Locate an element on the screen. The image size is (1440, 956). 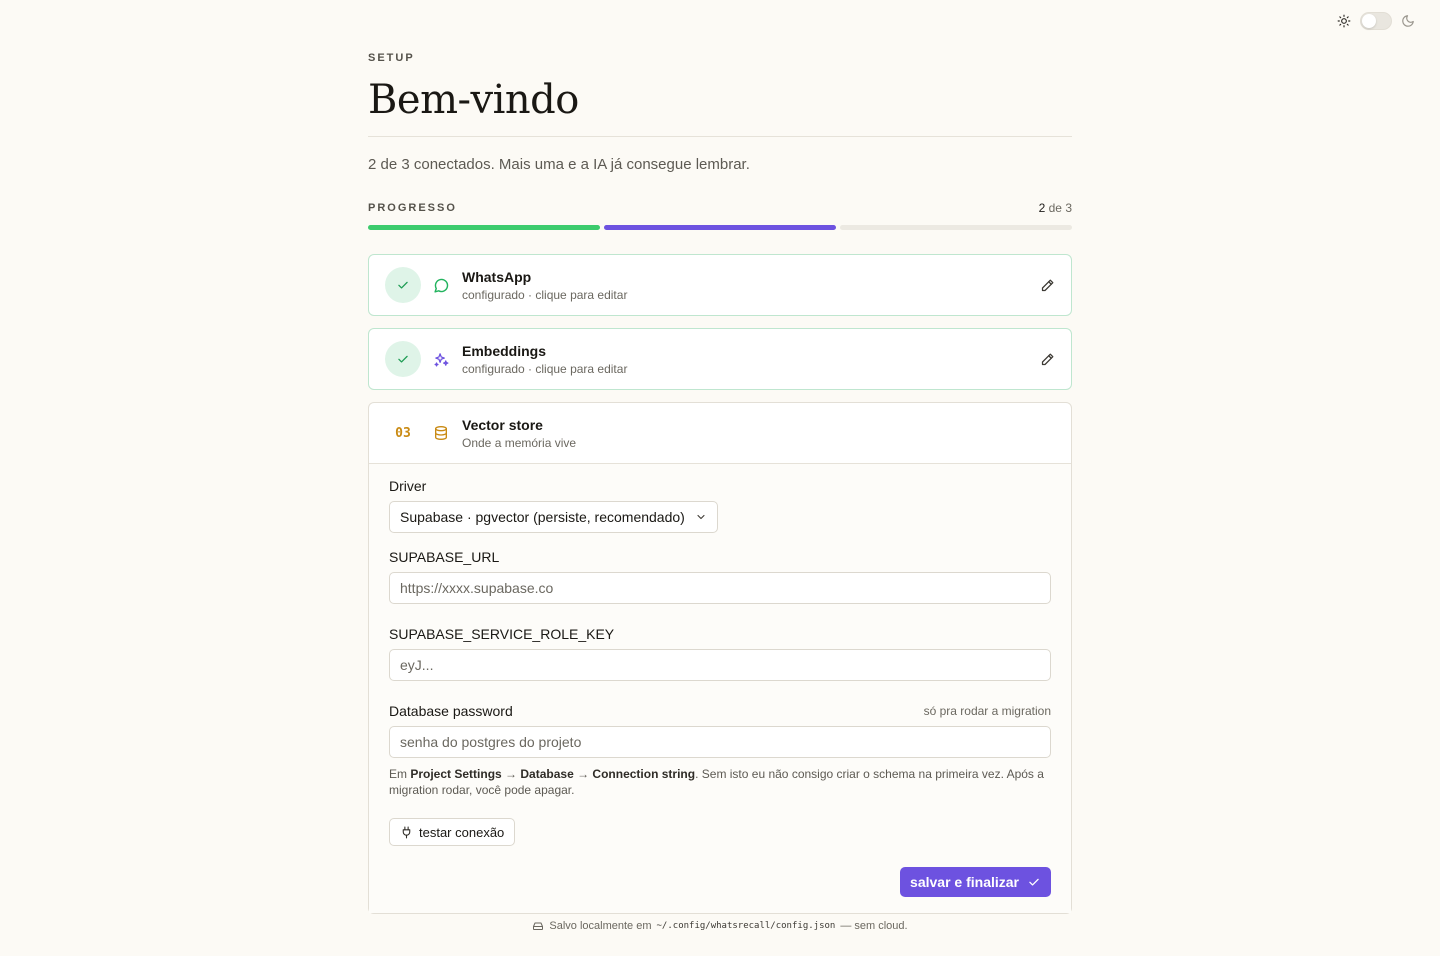
test-connection-label: testar conexão is located at coordinates (462, 832).